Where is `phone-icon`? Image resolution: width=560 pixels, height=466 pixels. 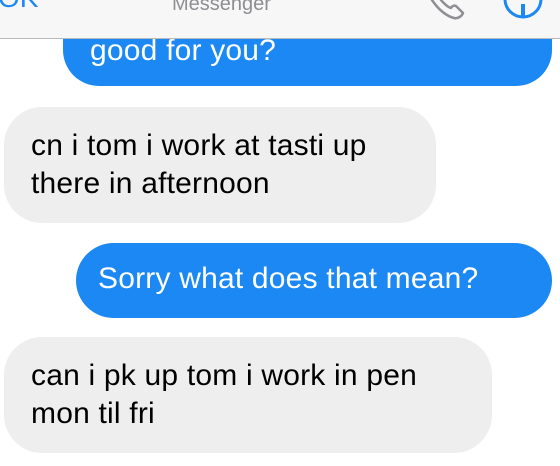
phone-icon is located at coordinates (443, 12).